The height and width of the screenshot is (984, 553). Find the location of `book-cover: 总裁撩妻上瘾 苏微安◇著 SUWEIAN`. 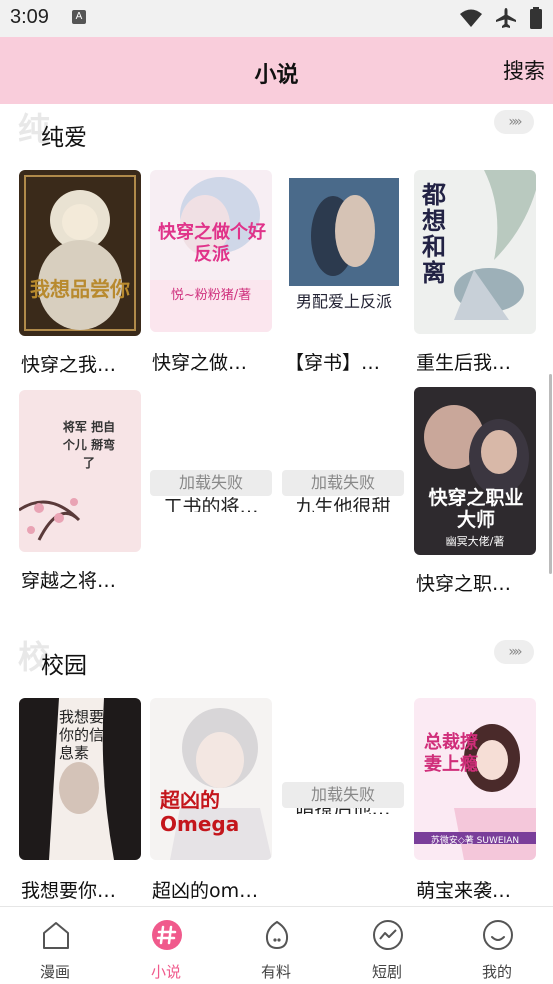

book-cover: 总裁撩妻上瘾 苏微安◇著 SUWEIAN is located at coordinates (475, 779).